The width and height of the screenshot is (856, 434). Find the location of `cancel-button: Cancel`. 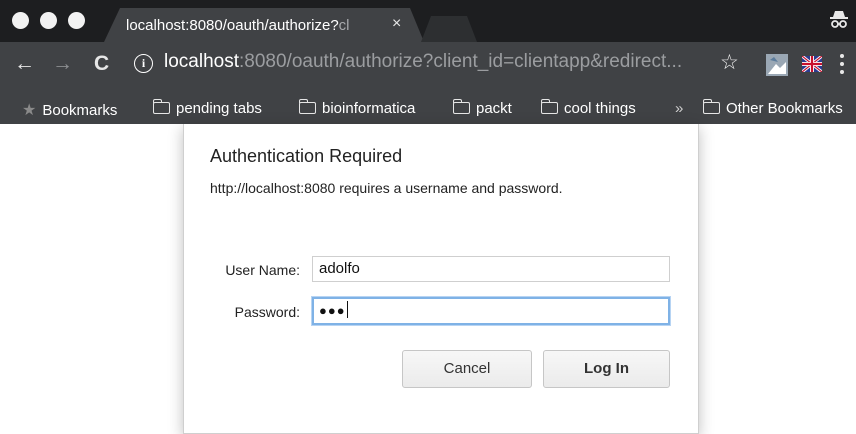

cancel-button: Cancel is located at coordinates (467, 369).